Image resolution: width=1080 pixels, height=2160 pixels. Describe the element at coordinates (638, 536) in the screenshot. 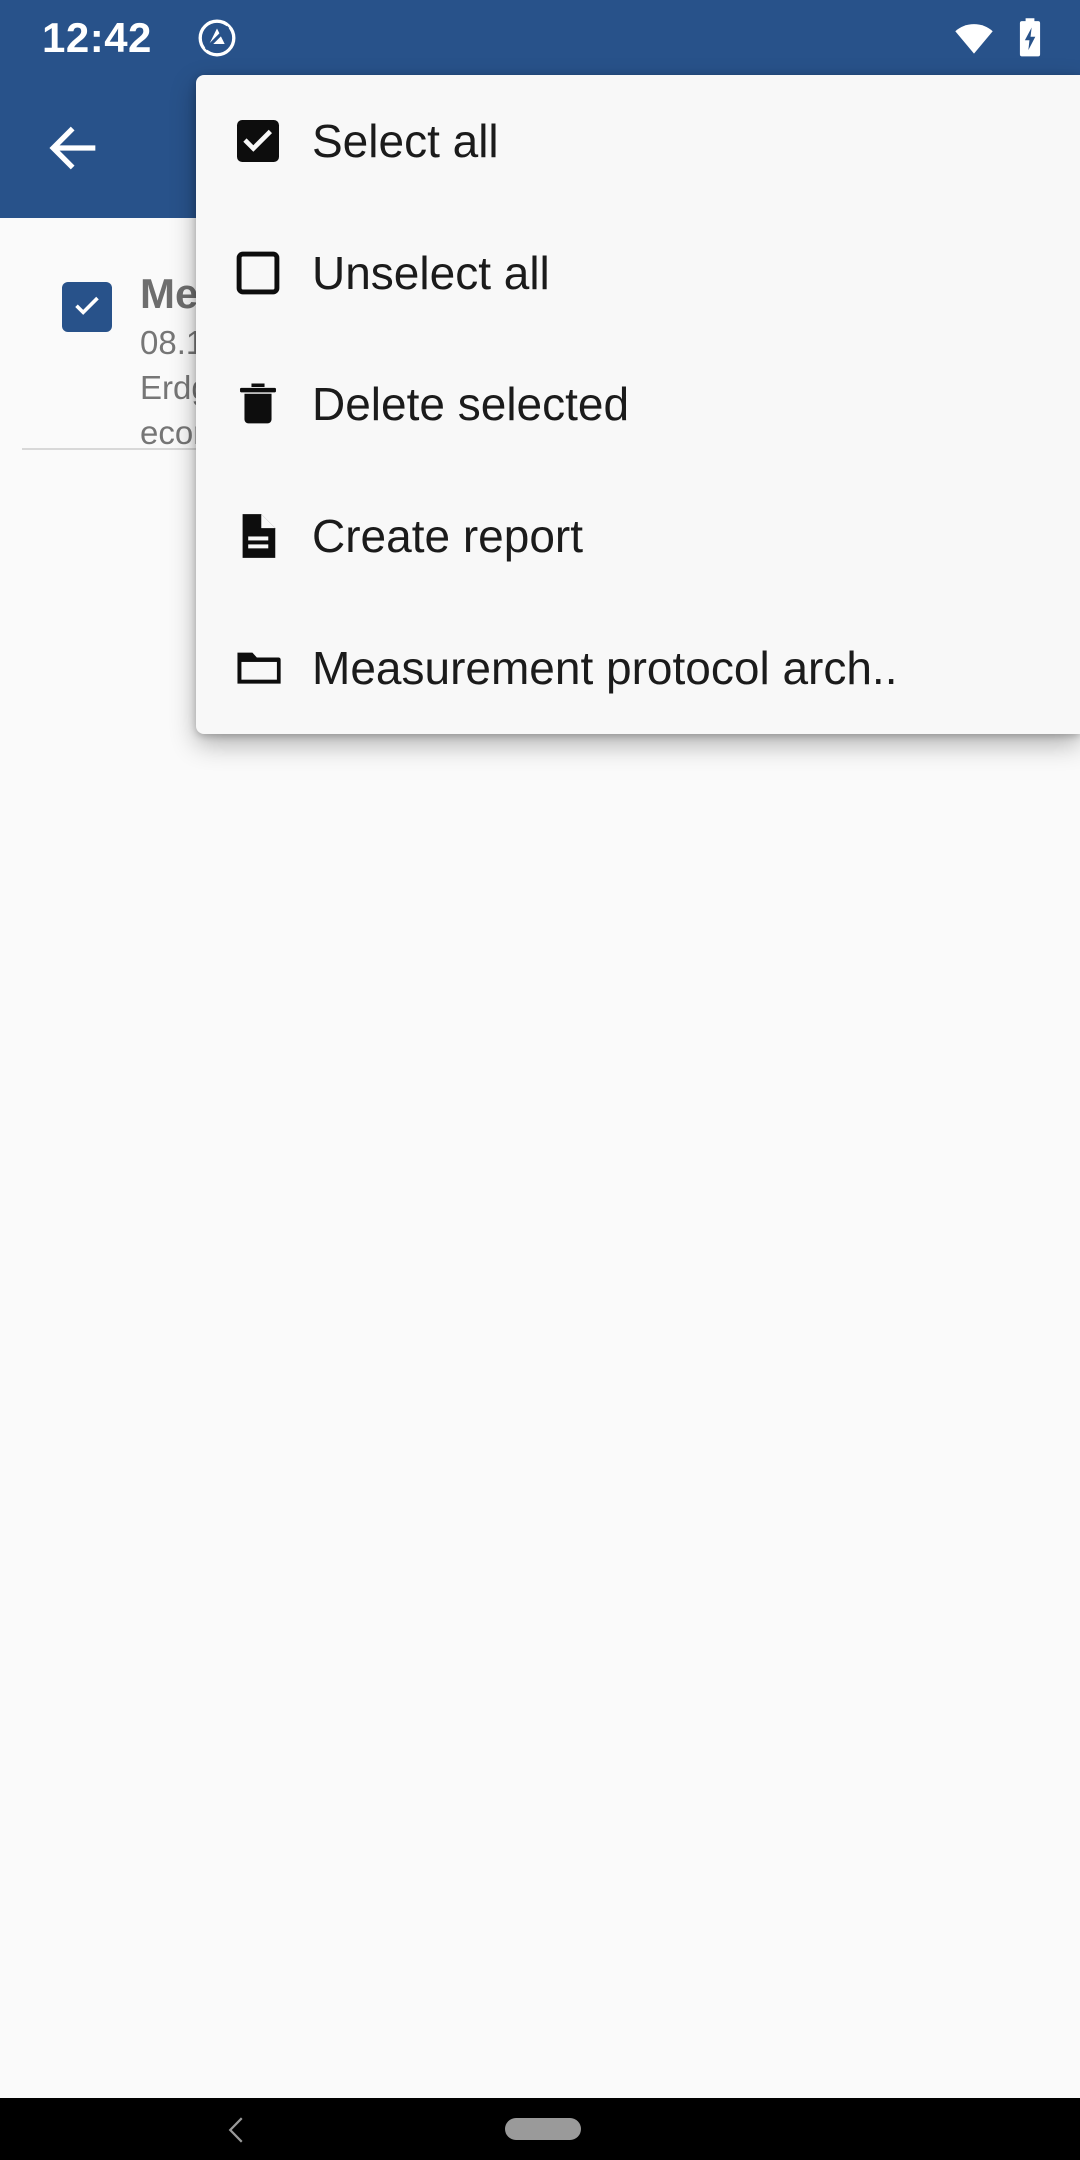

I see `menu-item-create-report: Create report` at that location.